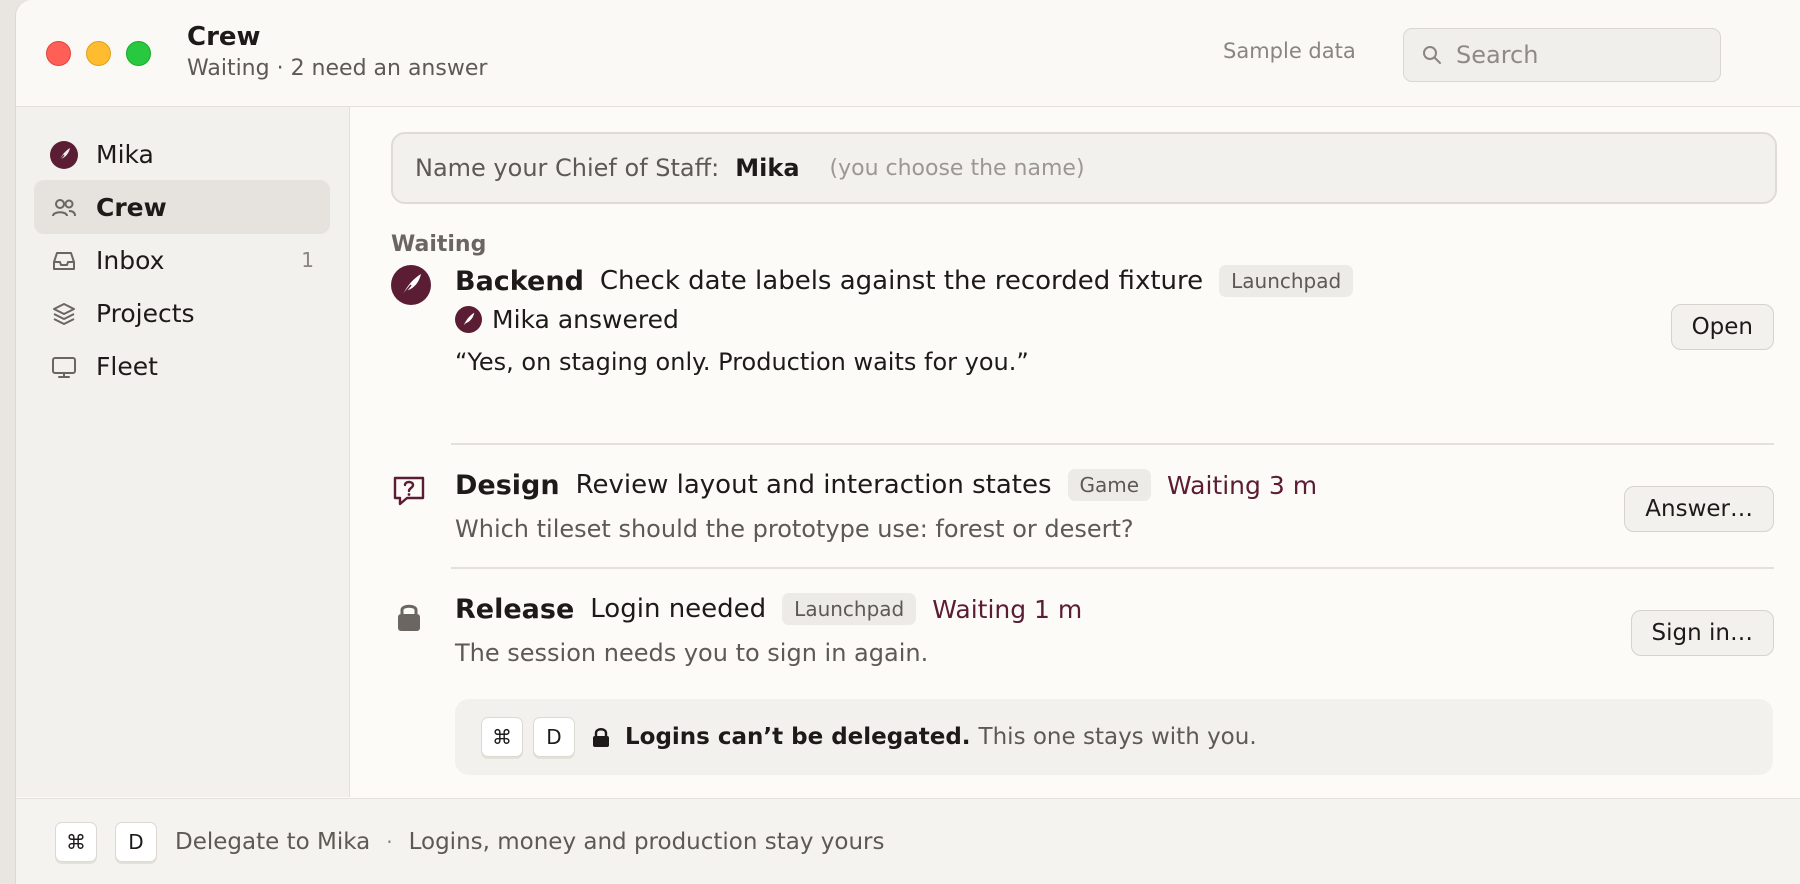 Image resolution: width=1800 pixels, height=884 pixels. What do you see at coordinates (127, 366) in the screenshot?
I see `sidebar-item-label: Fleet` at bounding box center [127, 366].